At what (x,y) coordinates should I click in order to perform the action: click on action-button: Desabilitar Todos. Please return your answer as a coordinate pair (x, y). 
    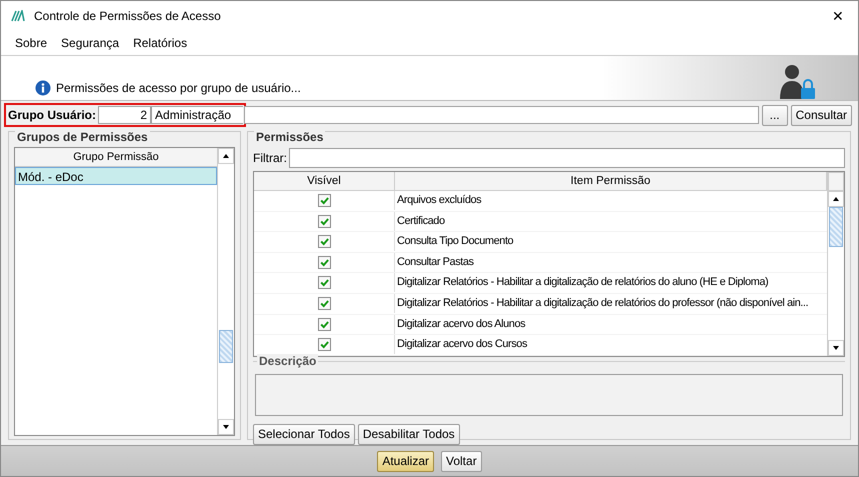
    Looking at the image, I should click on (409, 434).